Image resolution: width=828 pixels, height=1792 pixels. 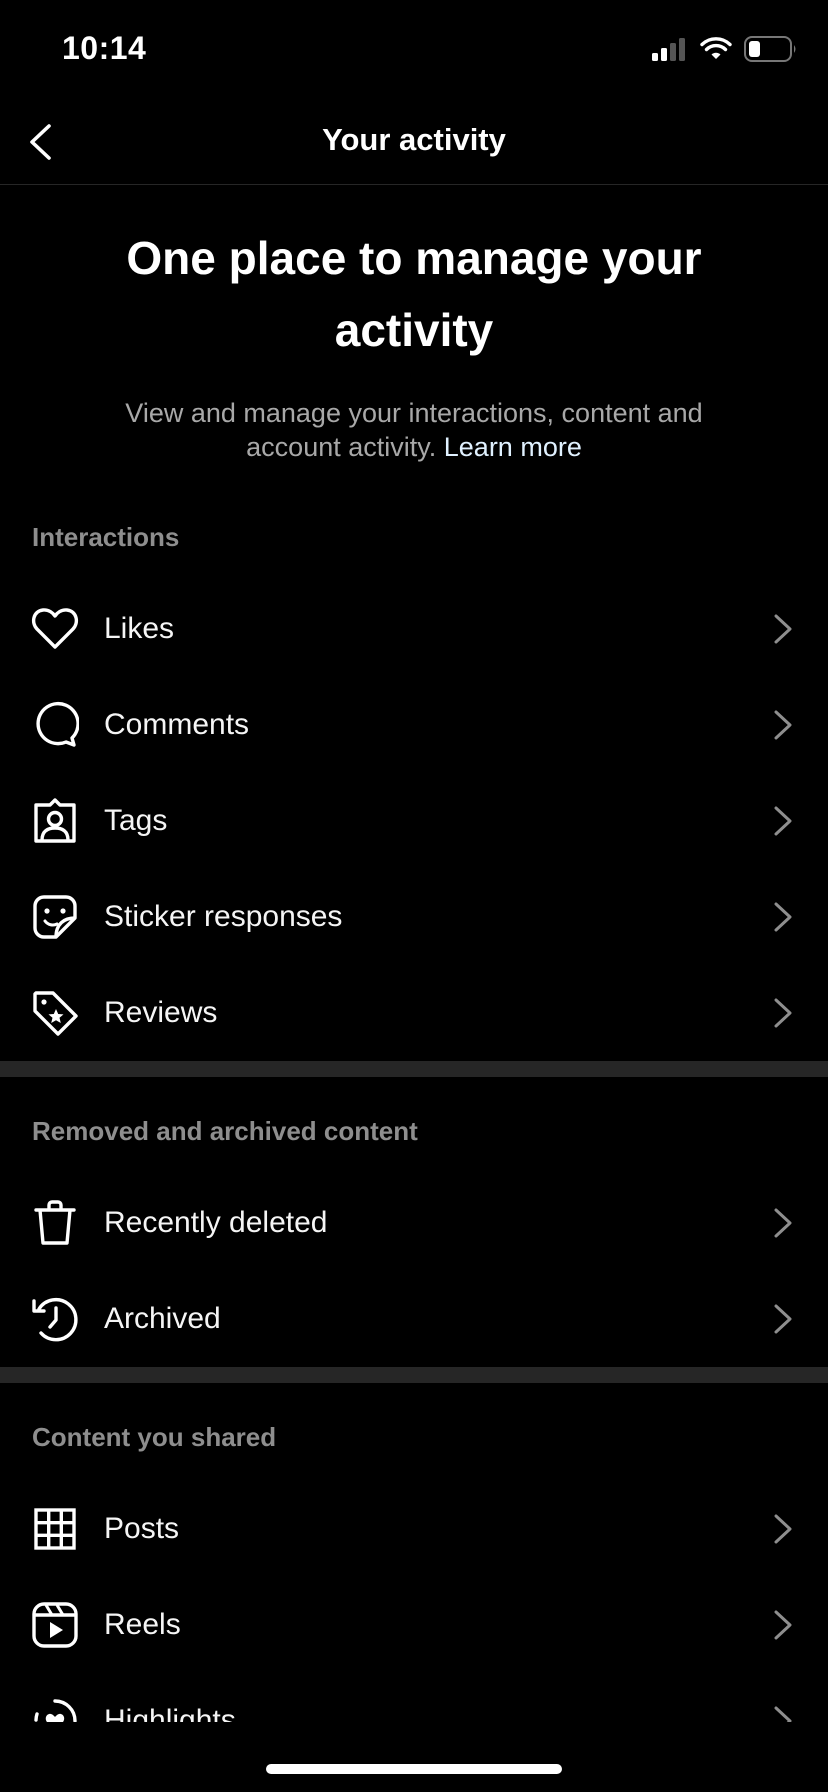 What do you see at coordinates (142, 1528) in the screenshot?
I see `row-label: Posts` at bounding box center [142, 1528].